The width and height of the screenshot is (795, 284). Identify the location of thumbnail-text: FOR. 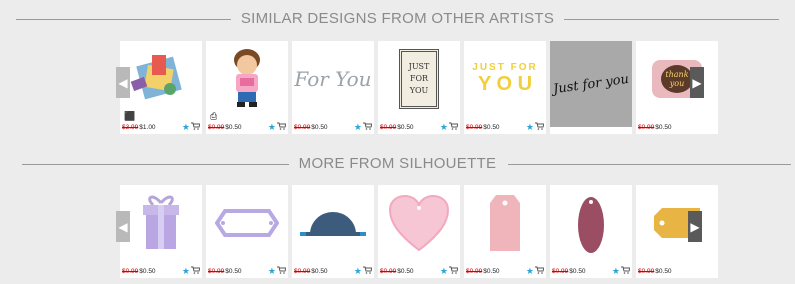
(419, 78).